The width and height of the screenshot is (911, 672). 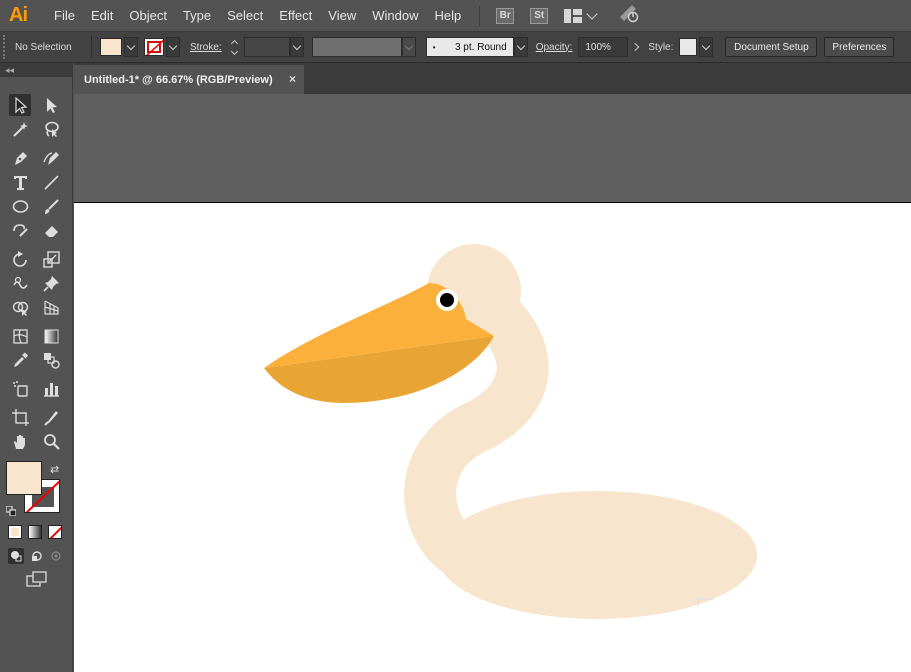 What do you see at coordinates (51, 388) in the screenshot?
I see `column-graph-tool` at bounding box center [51, 388].